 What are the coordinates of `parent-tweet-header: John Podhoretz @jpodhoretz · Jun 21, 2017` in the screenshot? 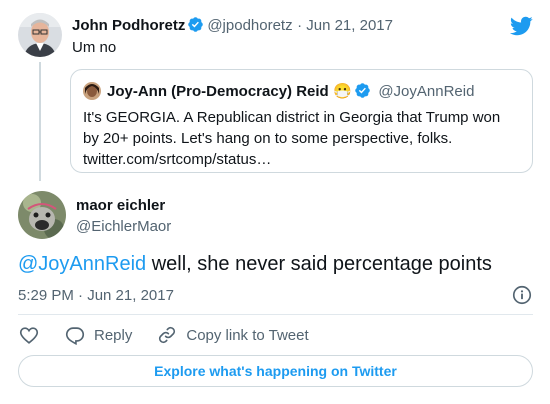 It's located at (232, 25).